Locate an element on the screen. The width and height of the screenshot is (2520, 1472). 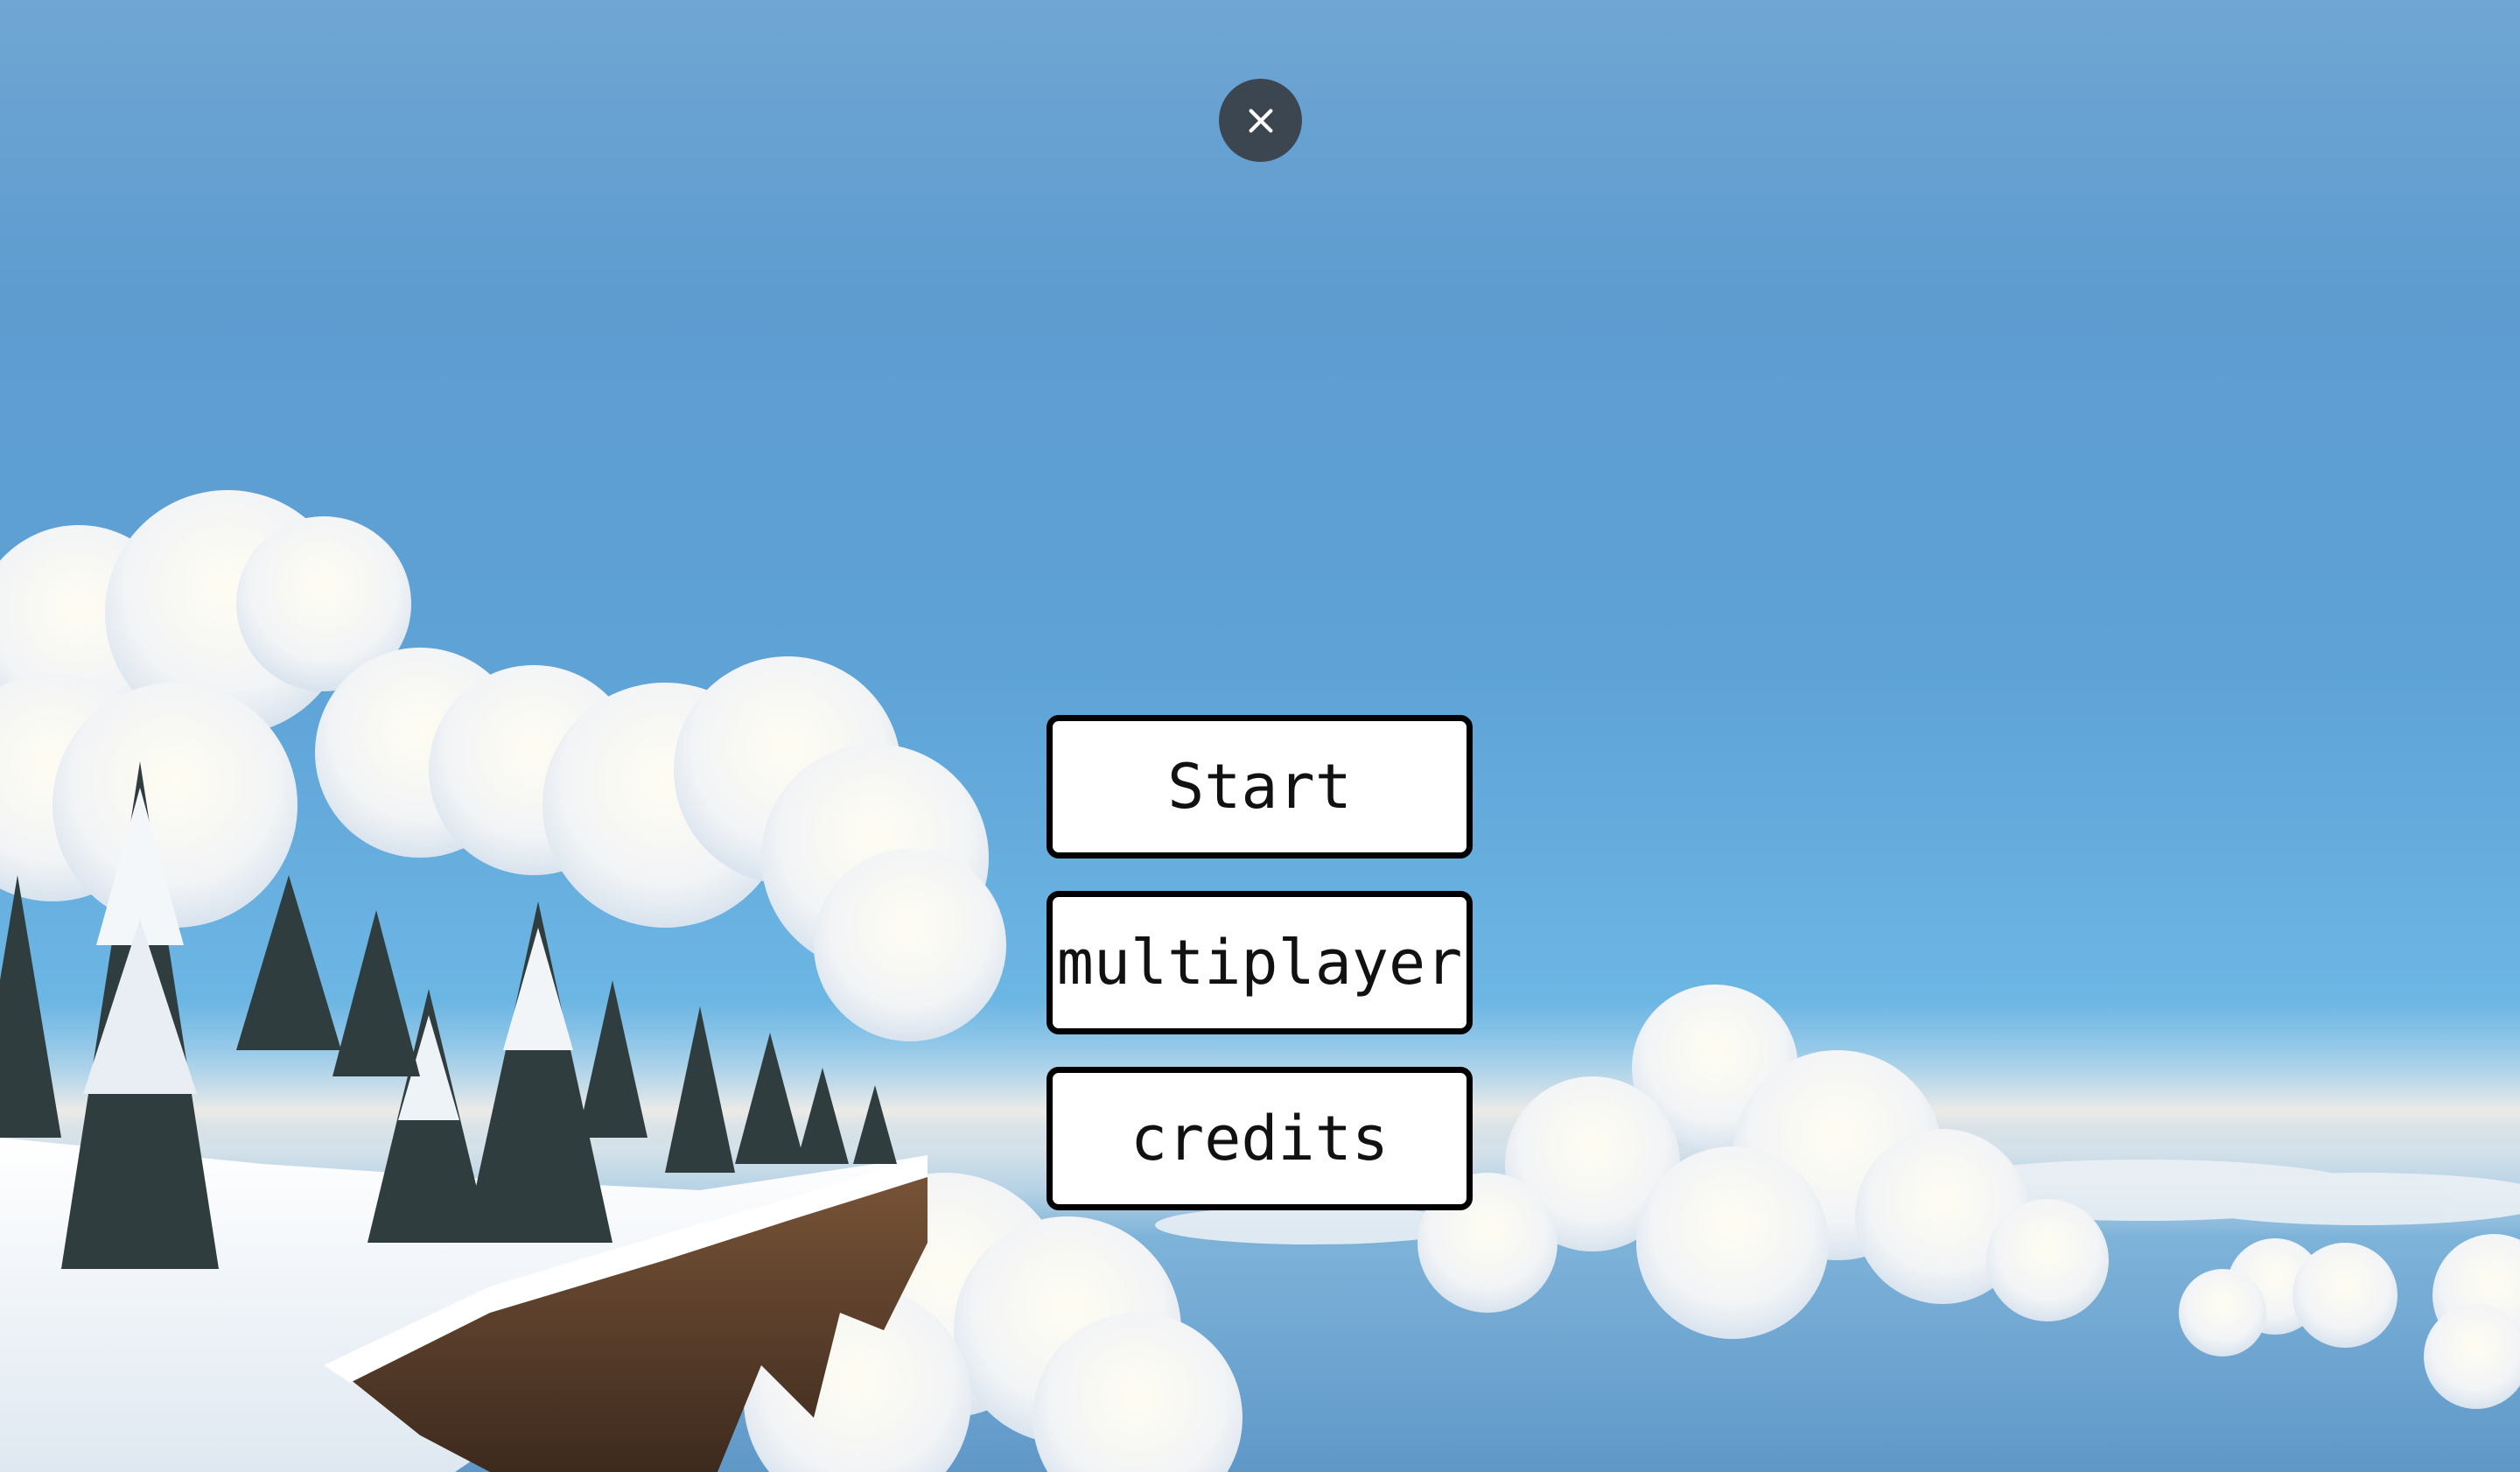
start-button: Start is located at coordinates (1259, 787).